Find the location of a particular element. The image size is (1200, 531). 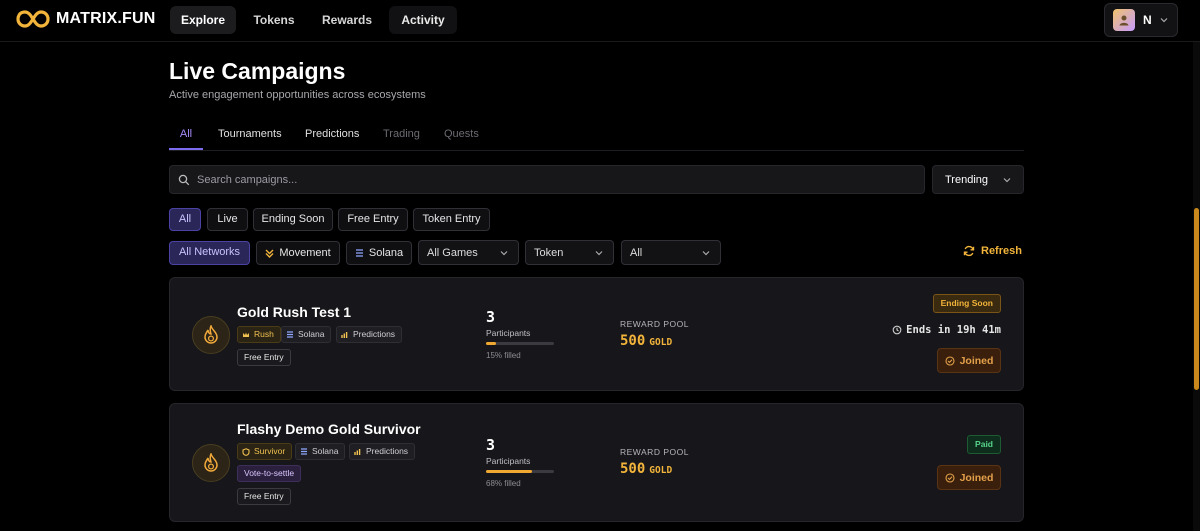

scrollbar-thumb is located at coordinates (1196, 299).